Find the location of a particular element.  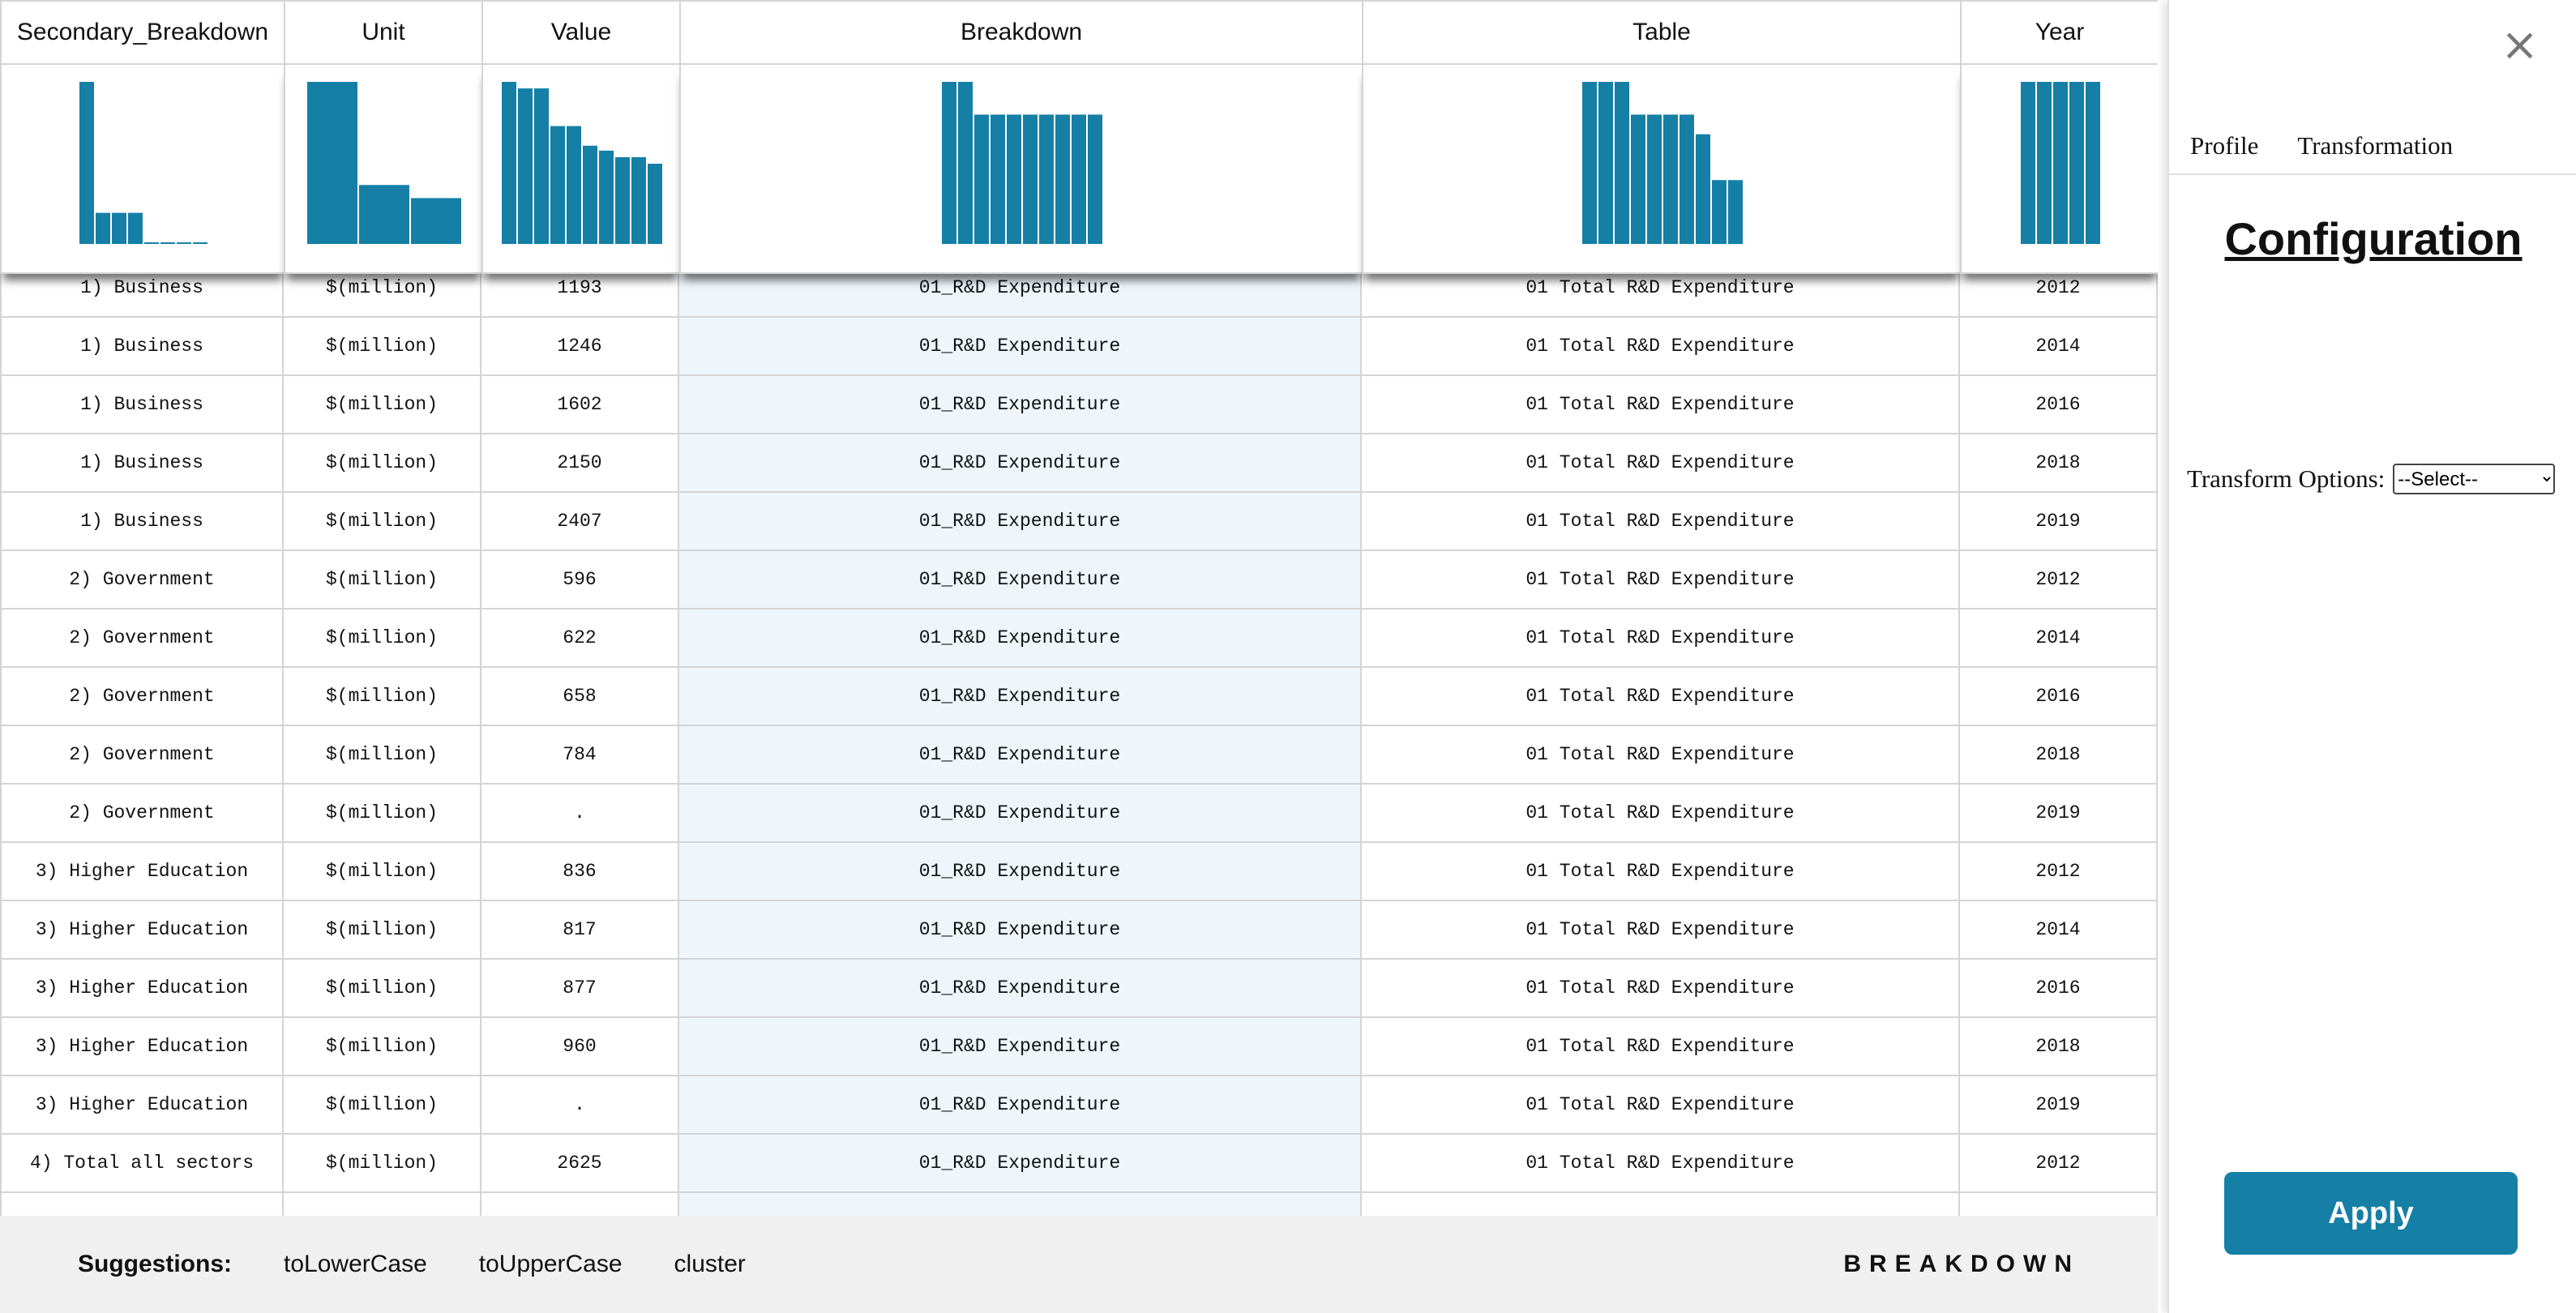

histogram-year is located at coordinates (2059, 169).